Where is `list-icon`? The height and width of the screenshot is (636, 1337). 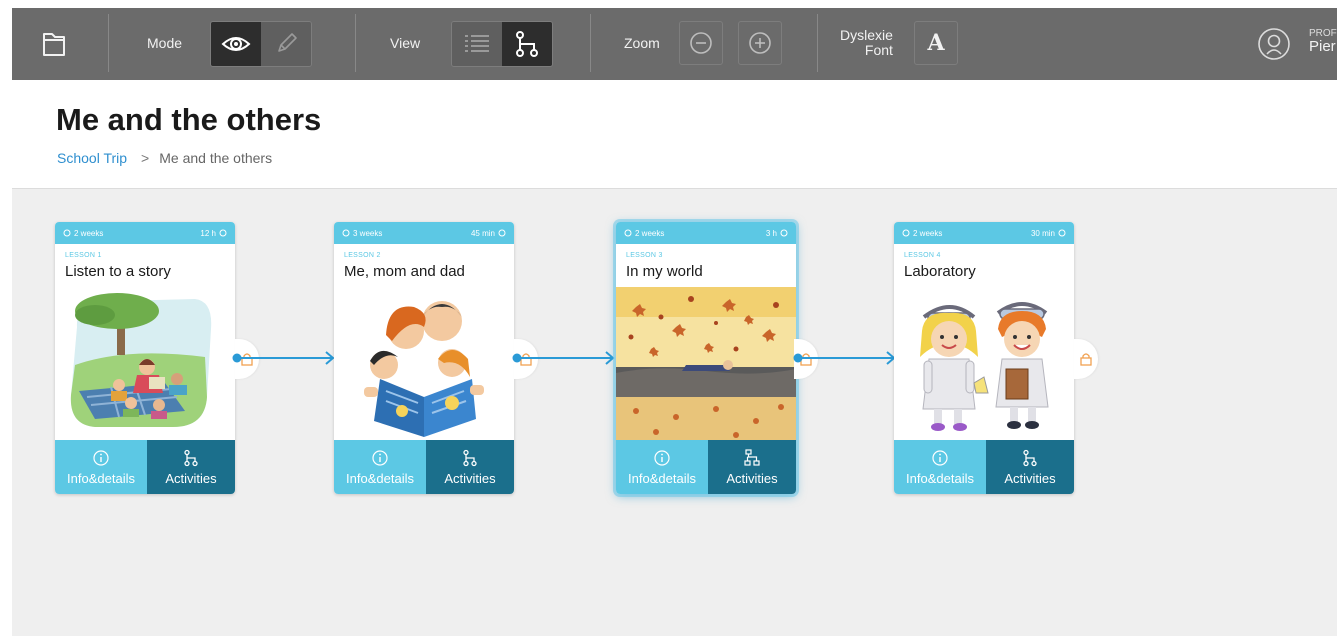 list-icon is located at coordinates (477, 43).